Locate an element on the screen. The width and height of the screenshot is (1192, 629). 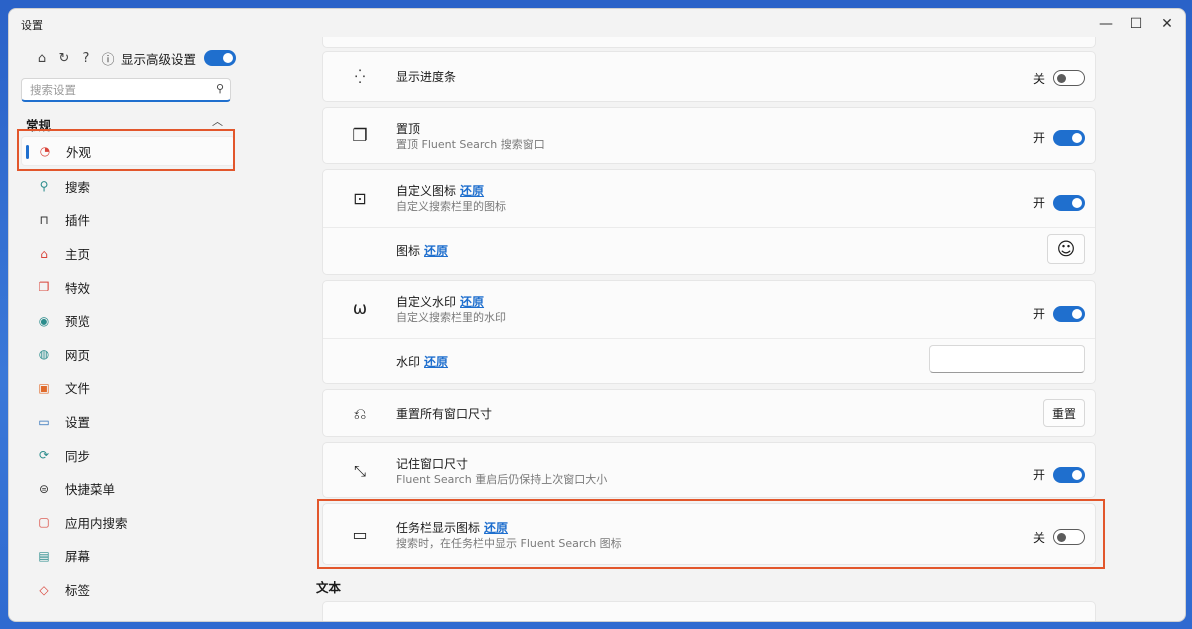
toggle-state: 关 is located at coordinates (1038, 79).